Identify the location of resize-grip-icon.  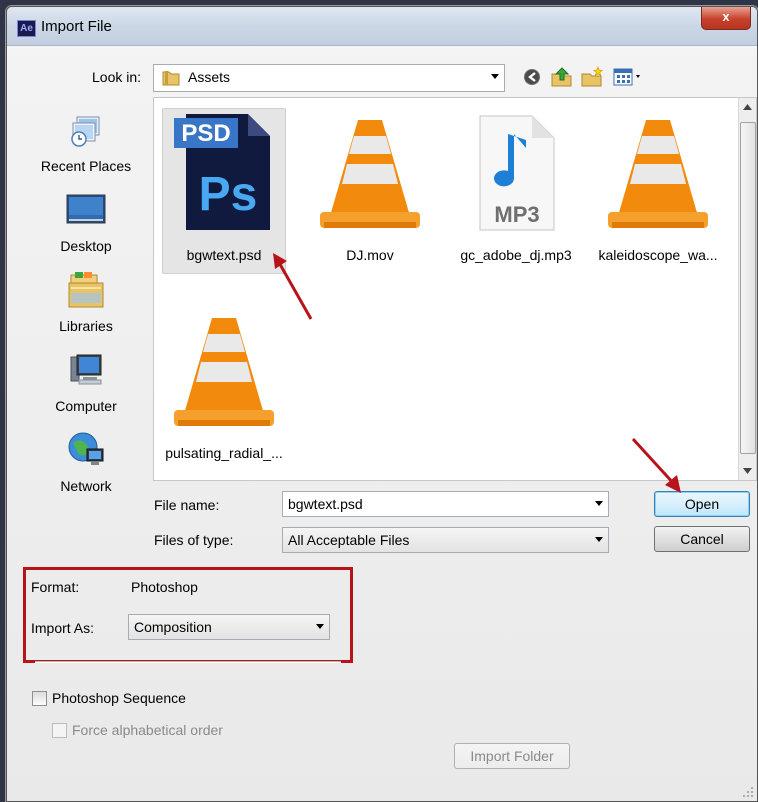
(748, 792).